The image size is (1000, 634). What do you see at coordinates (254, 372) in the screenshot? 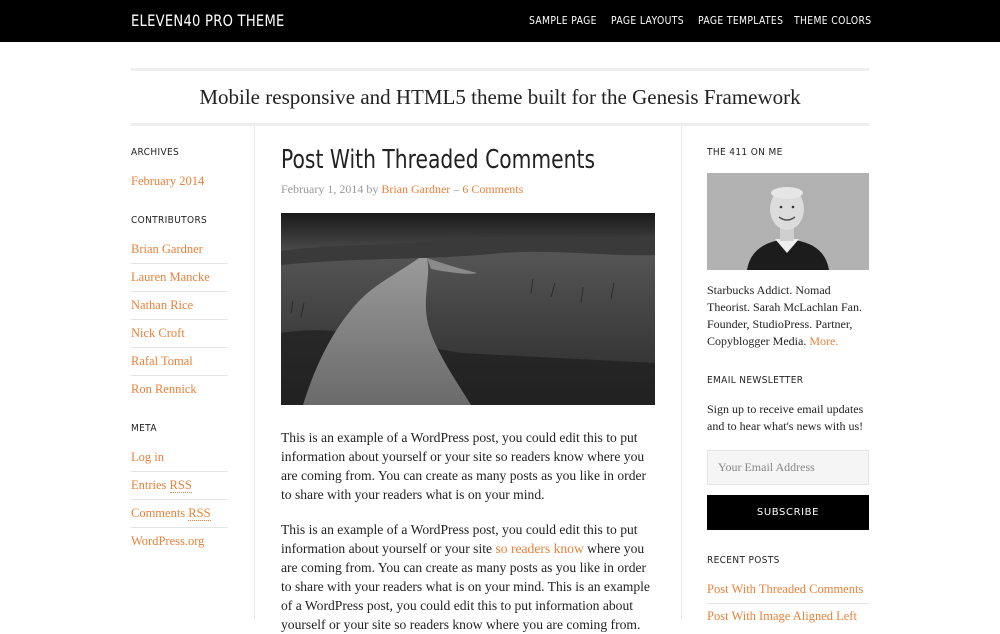
I see `left-column-divider` at bounding box center [254, 372].